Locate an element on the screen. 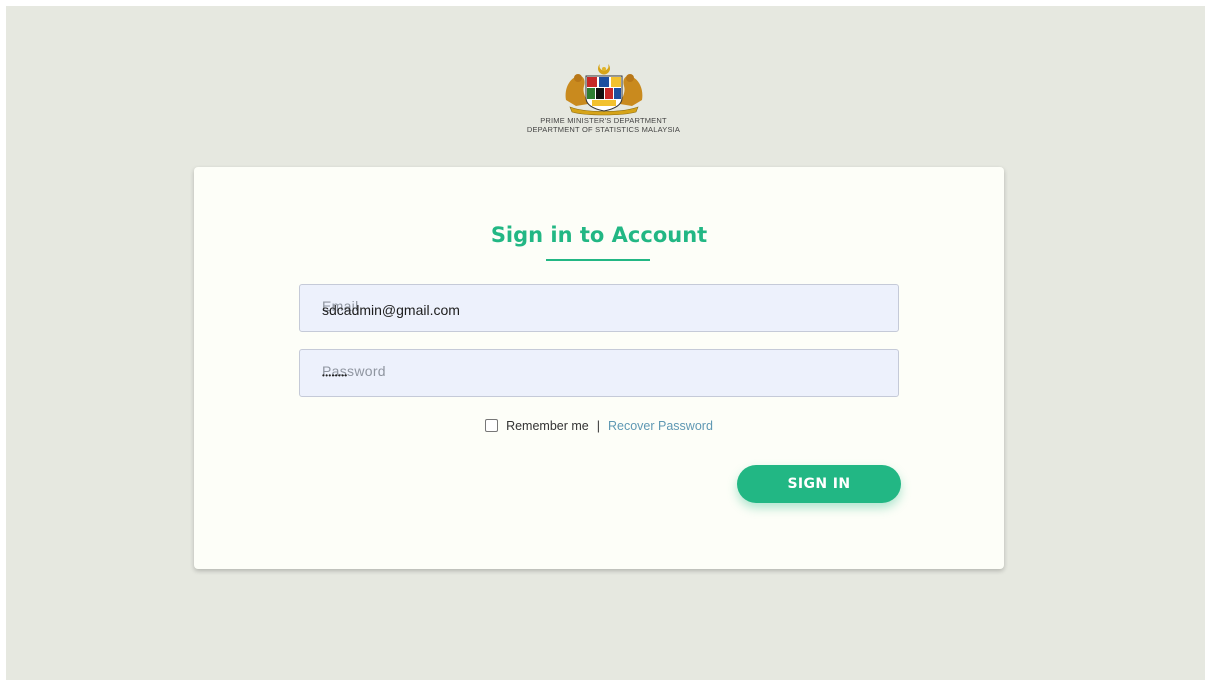 The image size is (1207, 686). header-line-1: PRIME MINISTER'S DEPARTMENT is located at coordinates (603, 120).